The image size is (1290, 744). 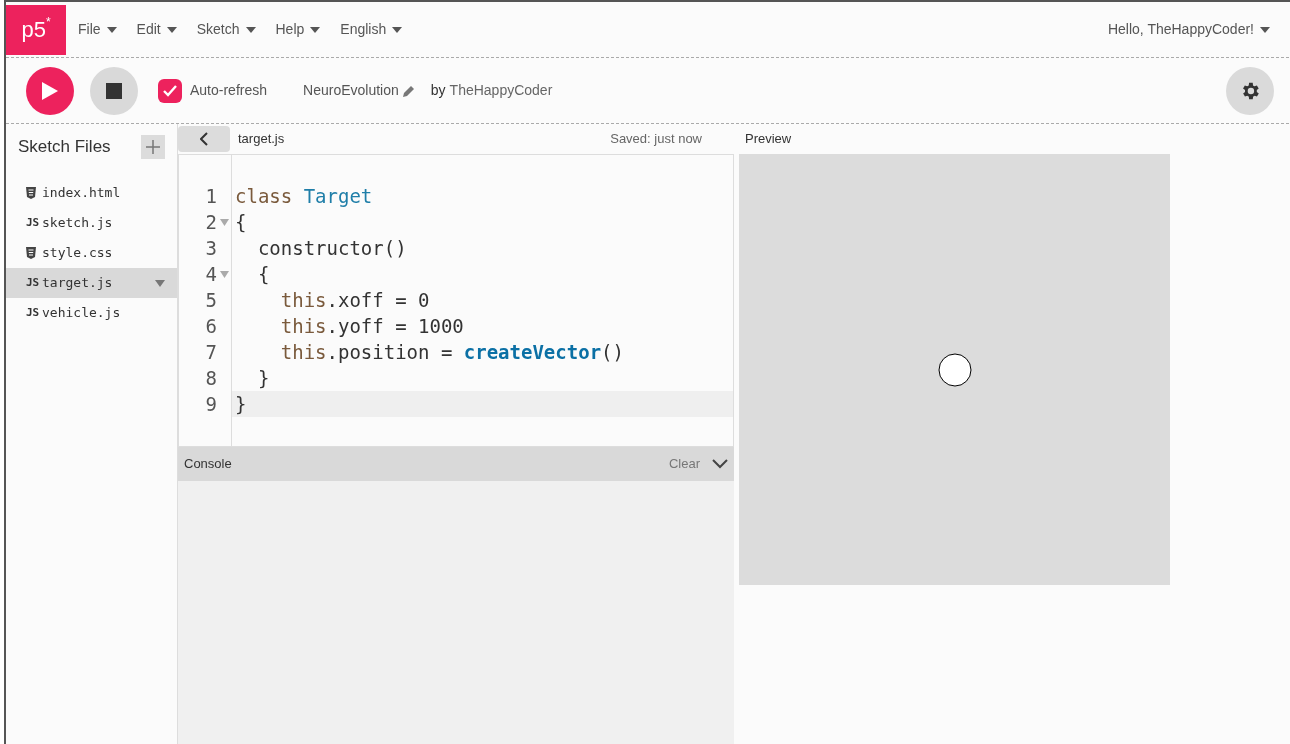 I want to click on menu-item: File, so click(x=97, y=29).